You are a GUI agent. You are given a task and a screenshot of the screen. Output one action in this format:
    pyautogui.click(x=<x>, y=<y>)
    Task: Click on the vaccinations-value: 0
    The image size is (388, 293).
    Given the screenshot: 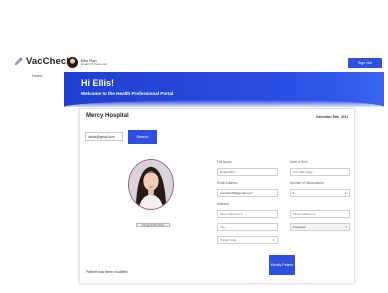 What is the action you would take?
    pyautogui.click(x=293, y=193)
    